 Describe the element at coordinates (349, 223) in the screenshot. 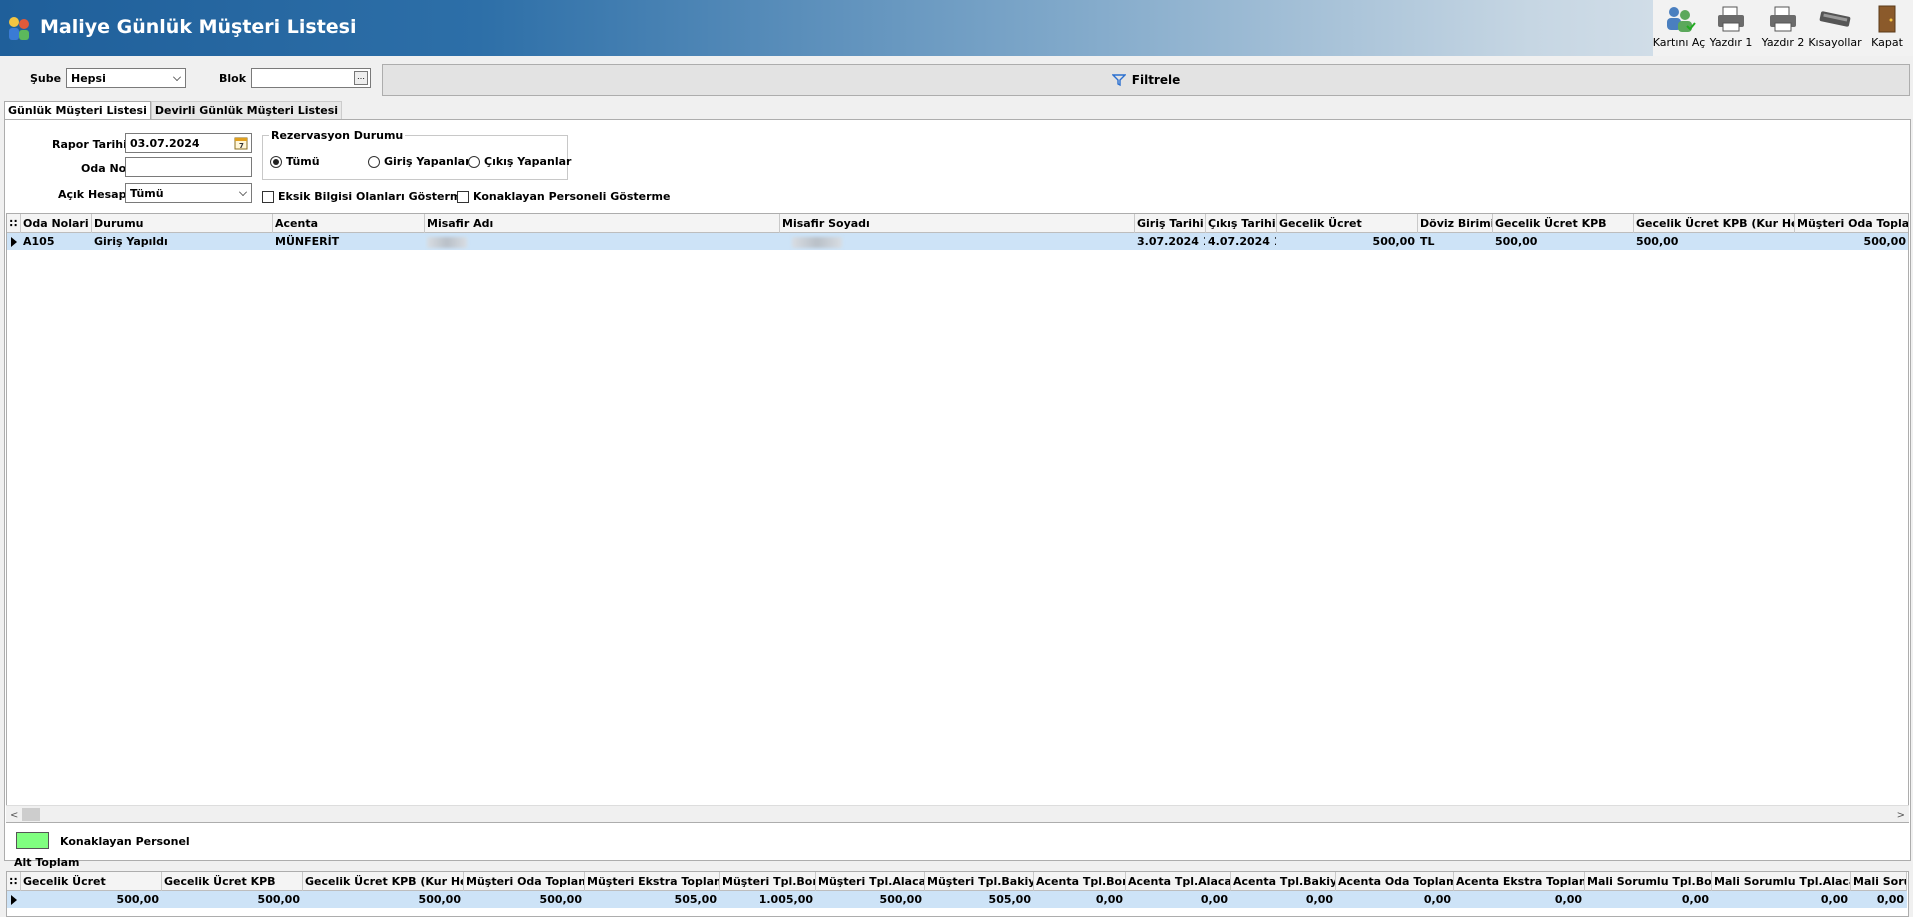

I see `col-acenta: Acenta` at that location.